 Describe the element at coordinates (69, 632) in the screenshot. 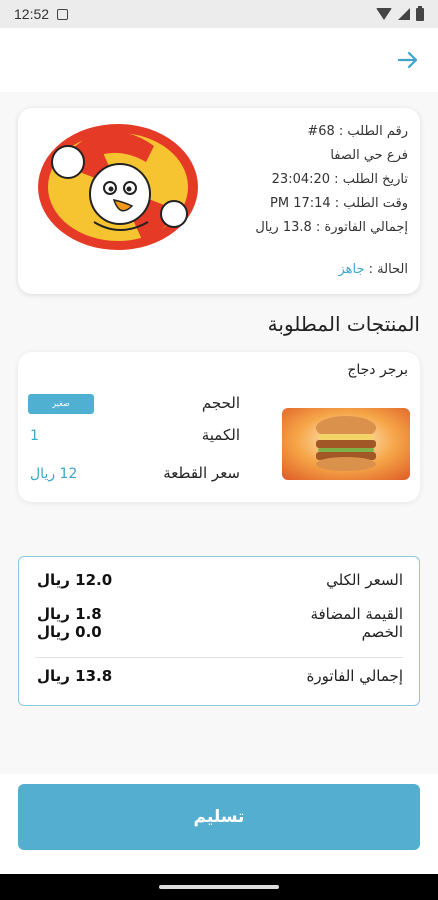

I see `discount-value: 0.0 ريال` at that location.